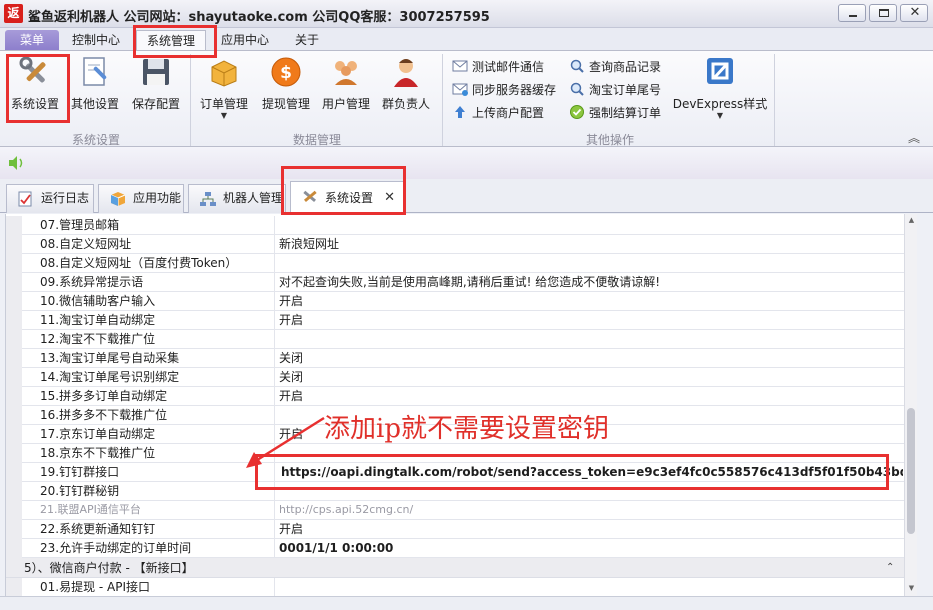  I want to click on test-mail-button: 测试邮件通信, so click(498, 67).